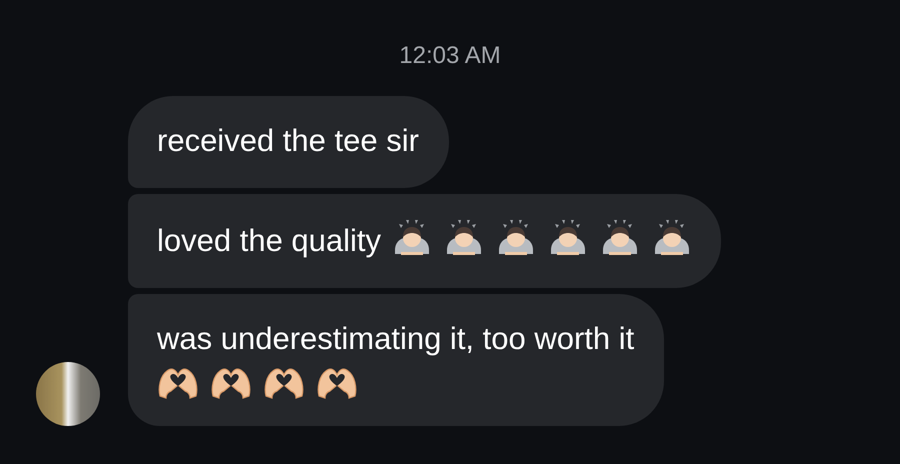 The width and height of the screenshot is (900, 464). I want to click on message-text: received the tee sir, so click(288, 140).